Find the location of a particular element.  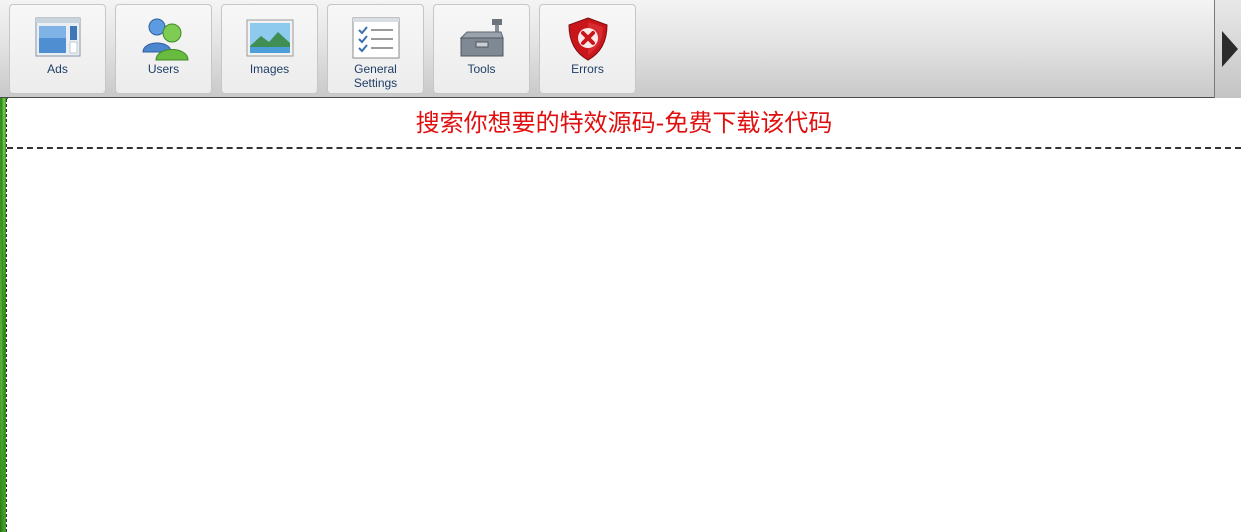

promo-banner-link: 搜索你想要的特效源码-免费下载该代码 is located at coordinates (624, 123).